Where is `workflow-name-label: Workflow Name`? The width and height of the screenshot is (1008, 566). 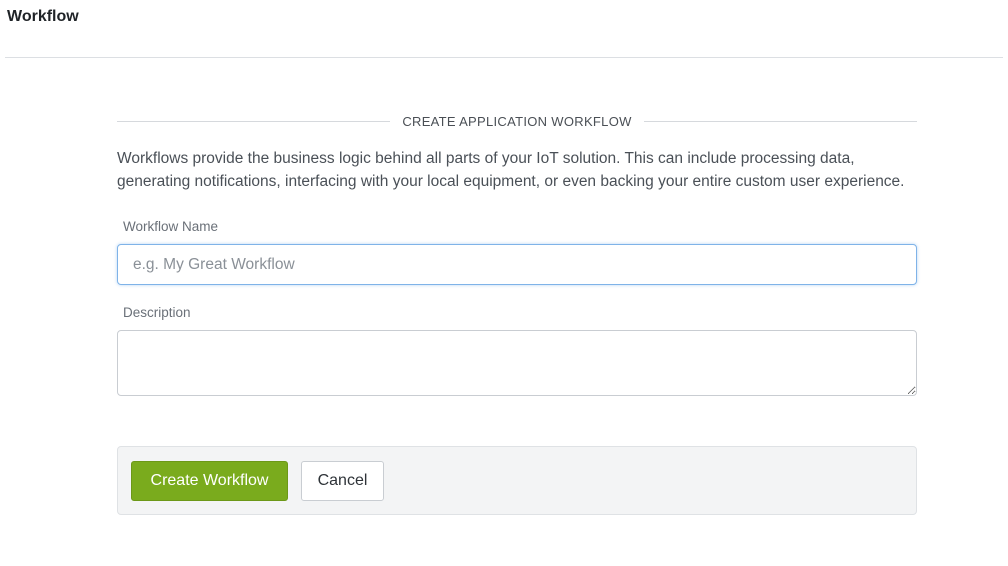
workflow-name-label: Workflow Name is located at coordinates (171, 226).